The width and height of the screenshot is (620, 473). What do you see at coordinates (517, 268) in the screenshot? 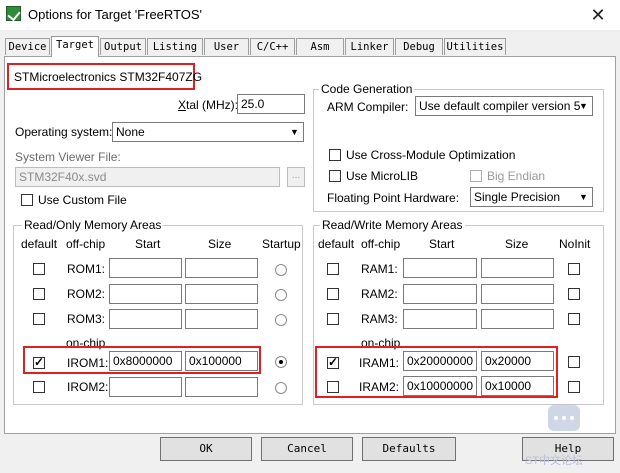
I see `ram1-size-input` at bounding box center [517, 268].